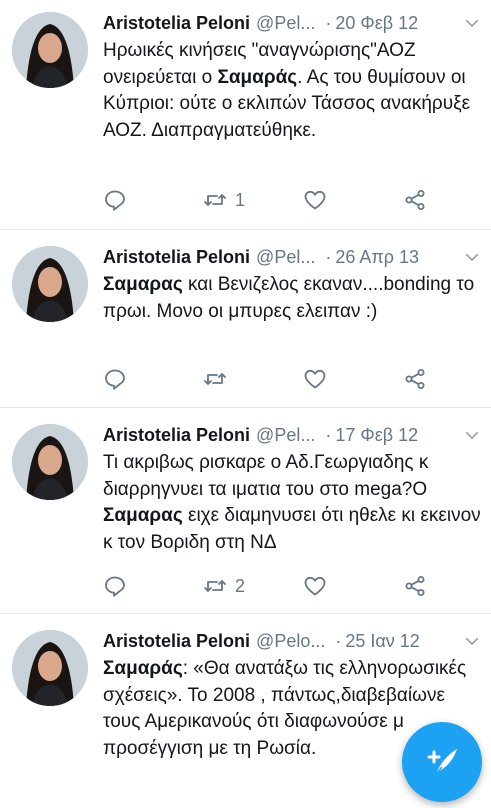  Describe the element at coordinates (268, 379) in the screenshot. I see `tweet-actions` at that location.